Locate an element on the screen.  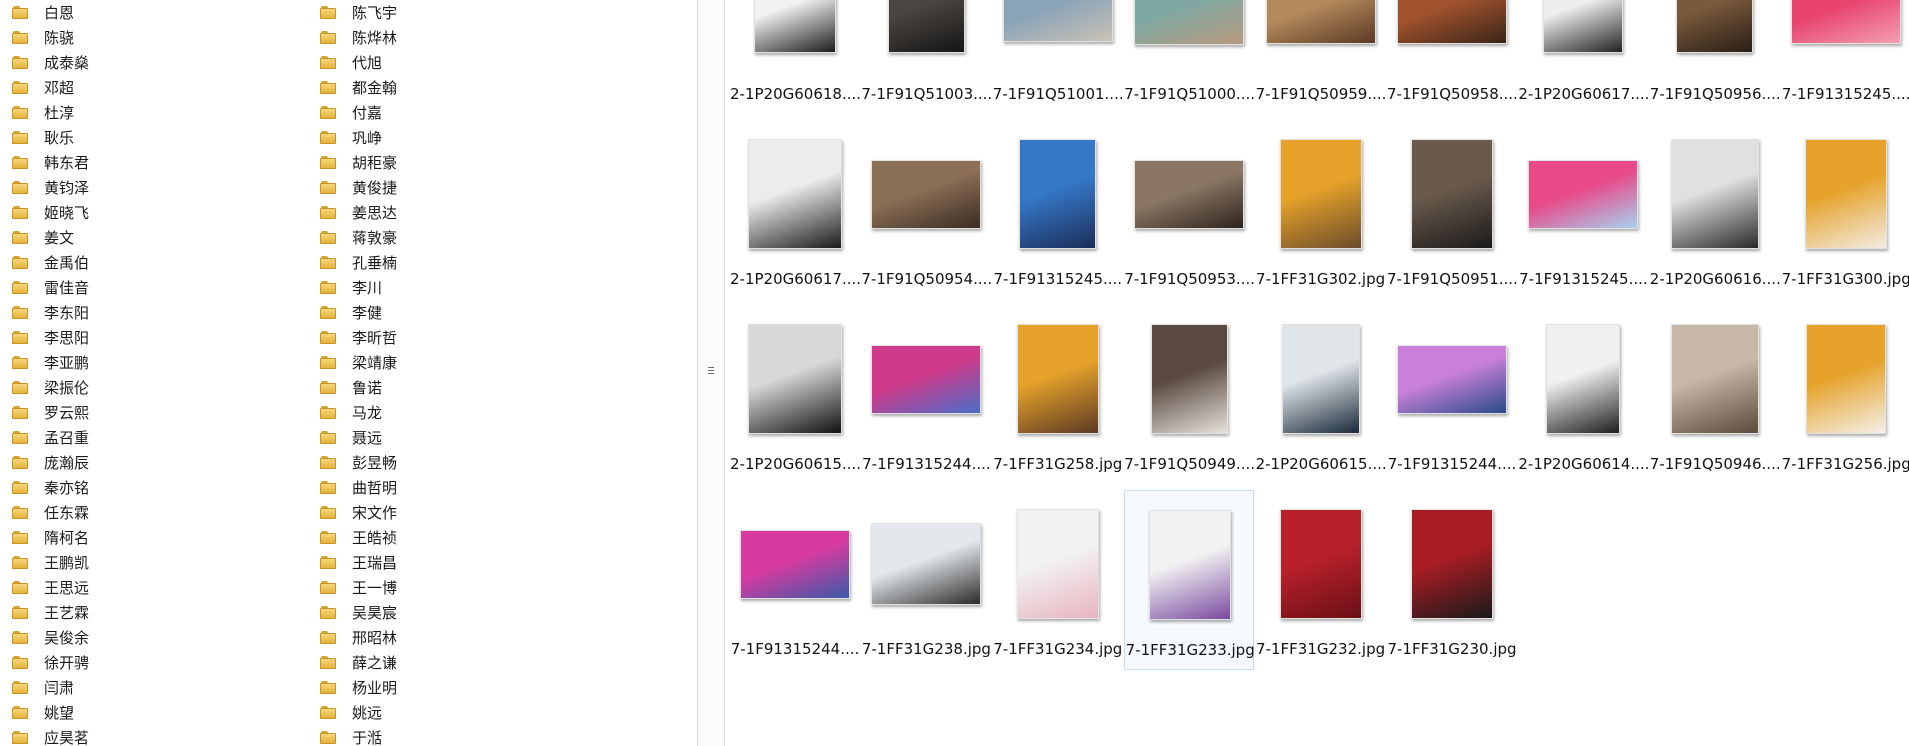
folder-item: 李亚鹏 is located at coordinates (50, 362).